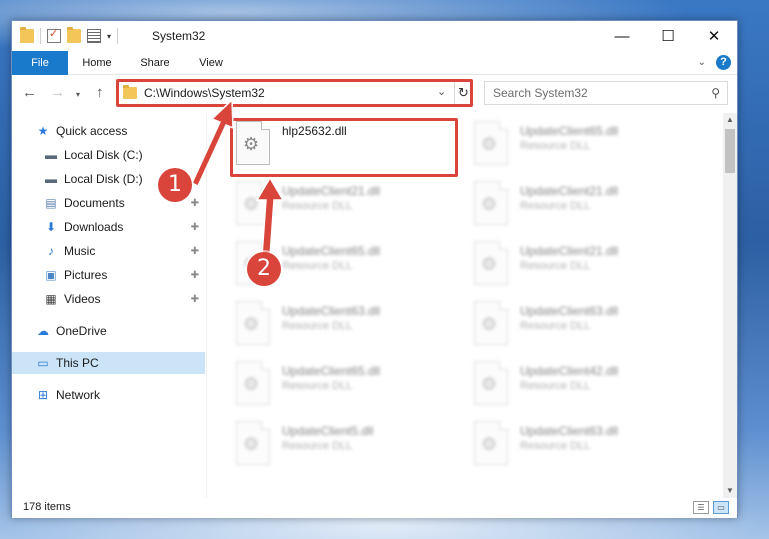 Image resolution: width=769 pixels, height=539 pixels. I want to click on scroll-up-icon: ▲, so click(730, 120).